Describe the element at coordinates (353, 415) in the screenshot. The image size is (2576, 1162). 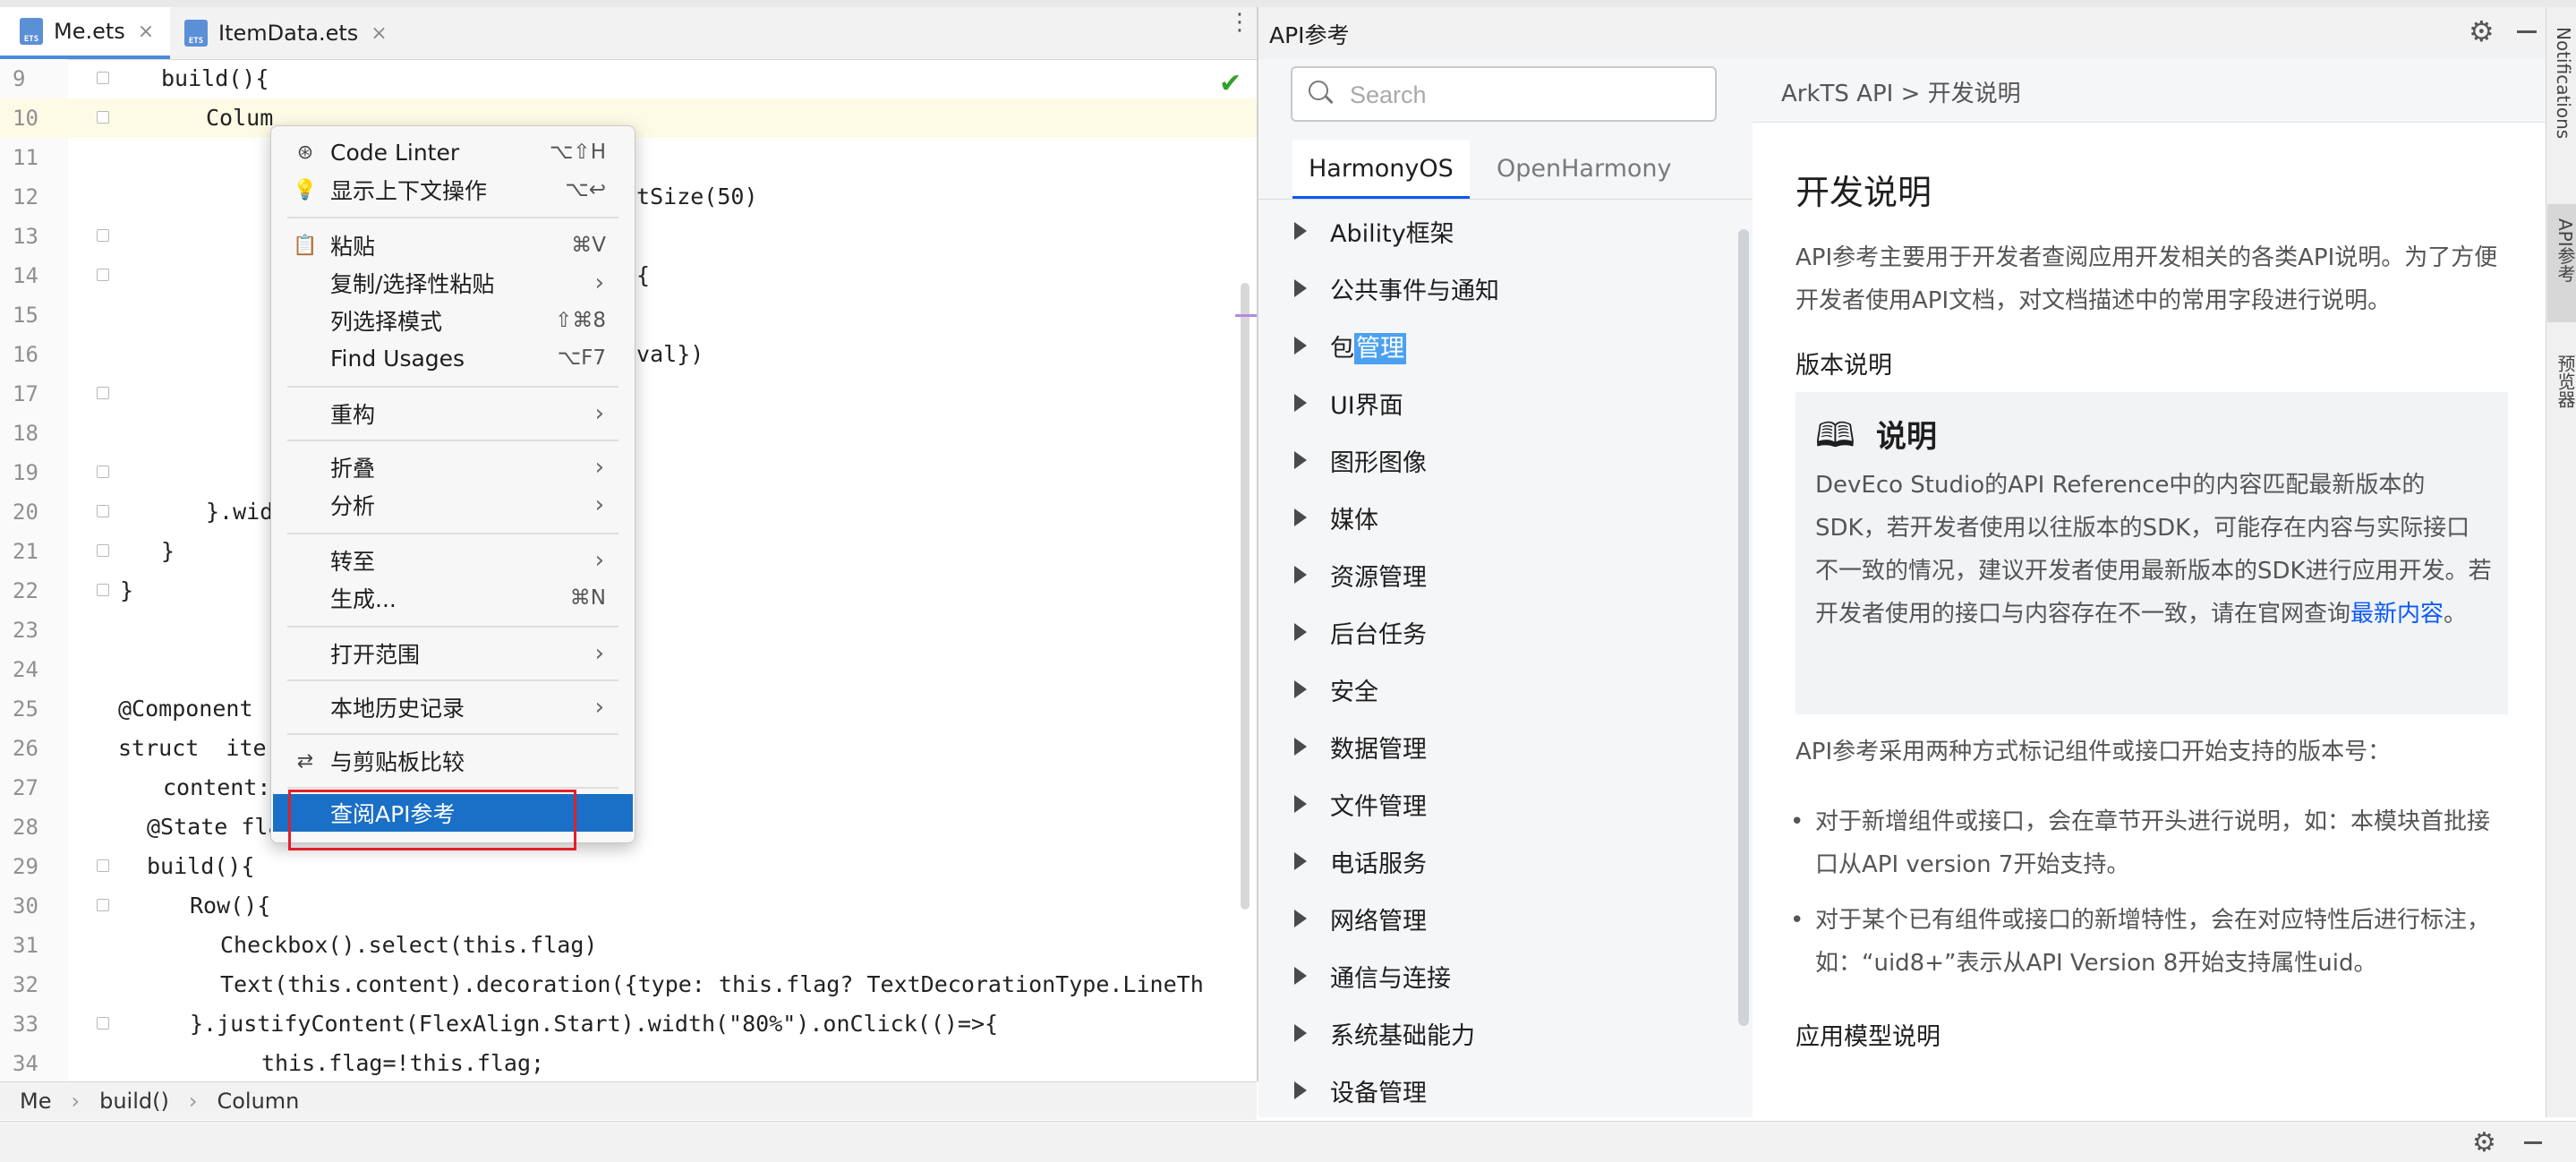
I see `menu-item-label: 重构` at that location.